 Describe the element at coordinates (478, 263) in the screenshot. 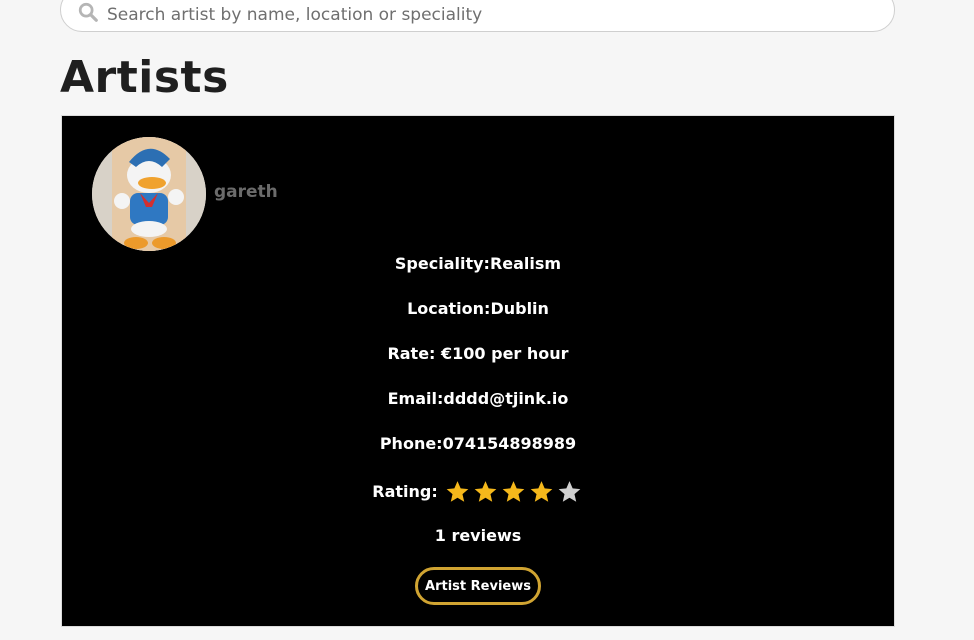

I see `artist-speciality: Speciality:Realism` at that location.